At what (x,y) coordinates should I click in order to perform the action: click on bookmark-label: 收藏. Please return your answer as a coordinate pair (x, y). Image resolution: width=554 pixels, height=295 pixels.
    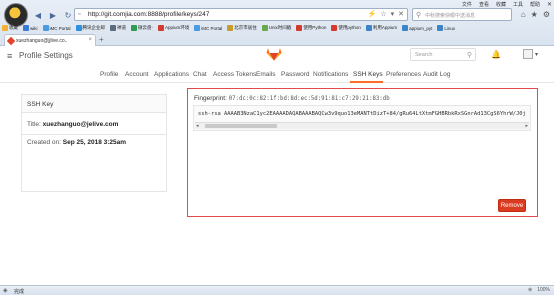
    Looking at the image, I should click on (13, 27).